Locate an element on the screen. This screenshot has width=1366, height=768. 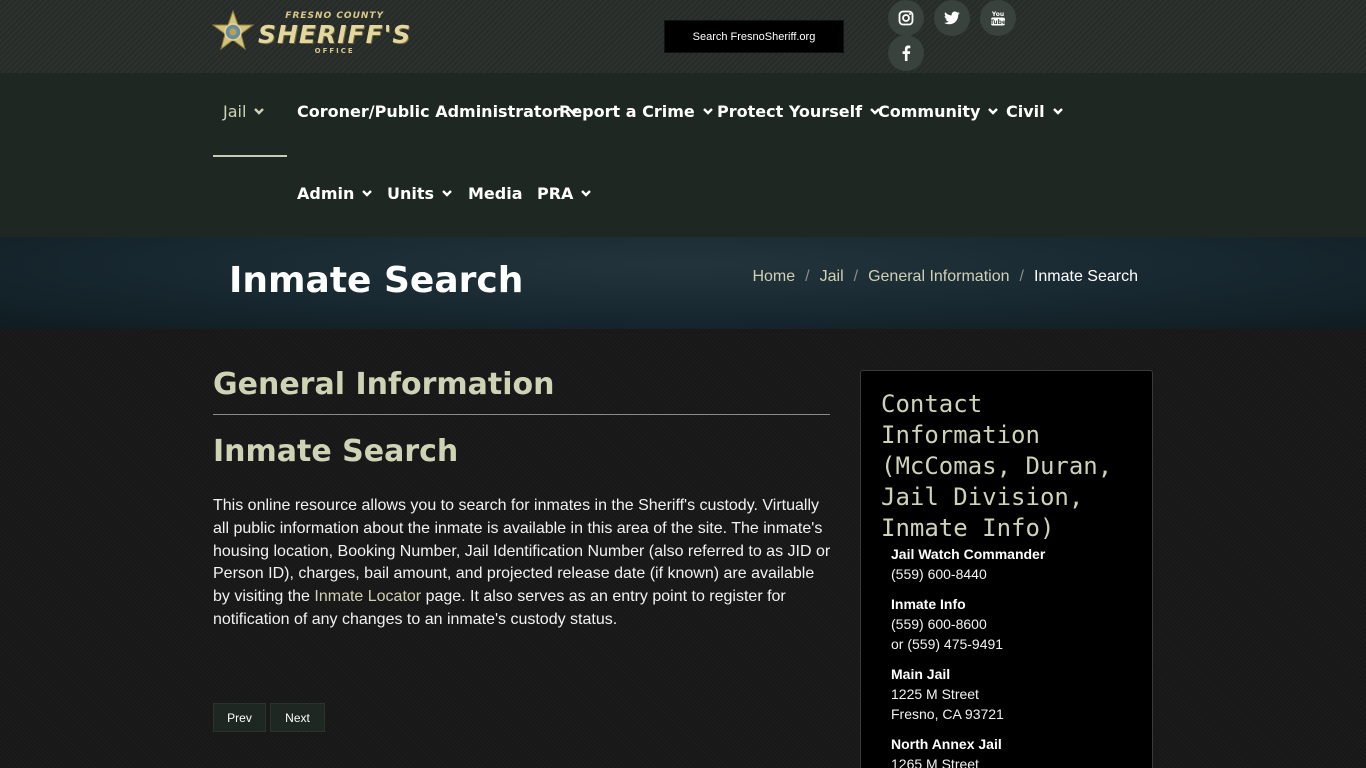
breadcrumb-current: Inmate Search is located at coordinates (1085, 276).